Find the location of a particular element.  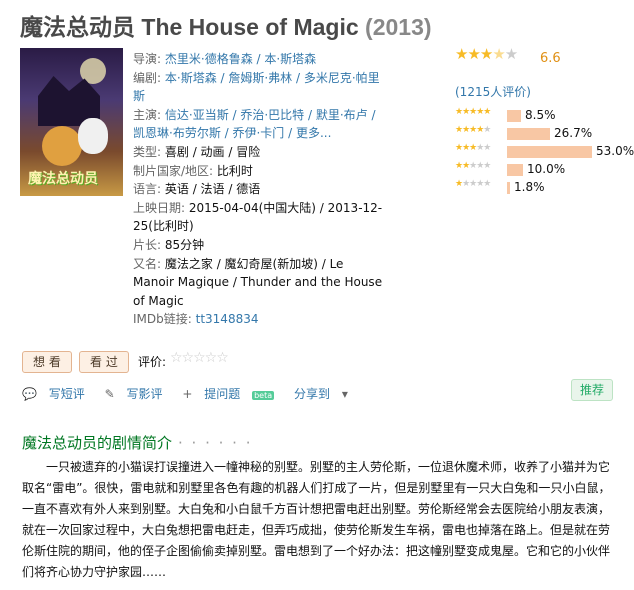

poster-rabbit is located at coordinates (93, 136).